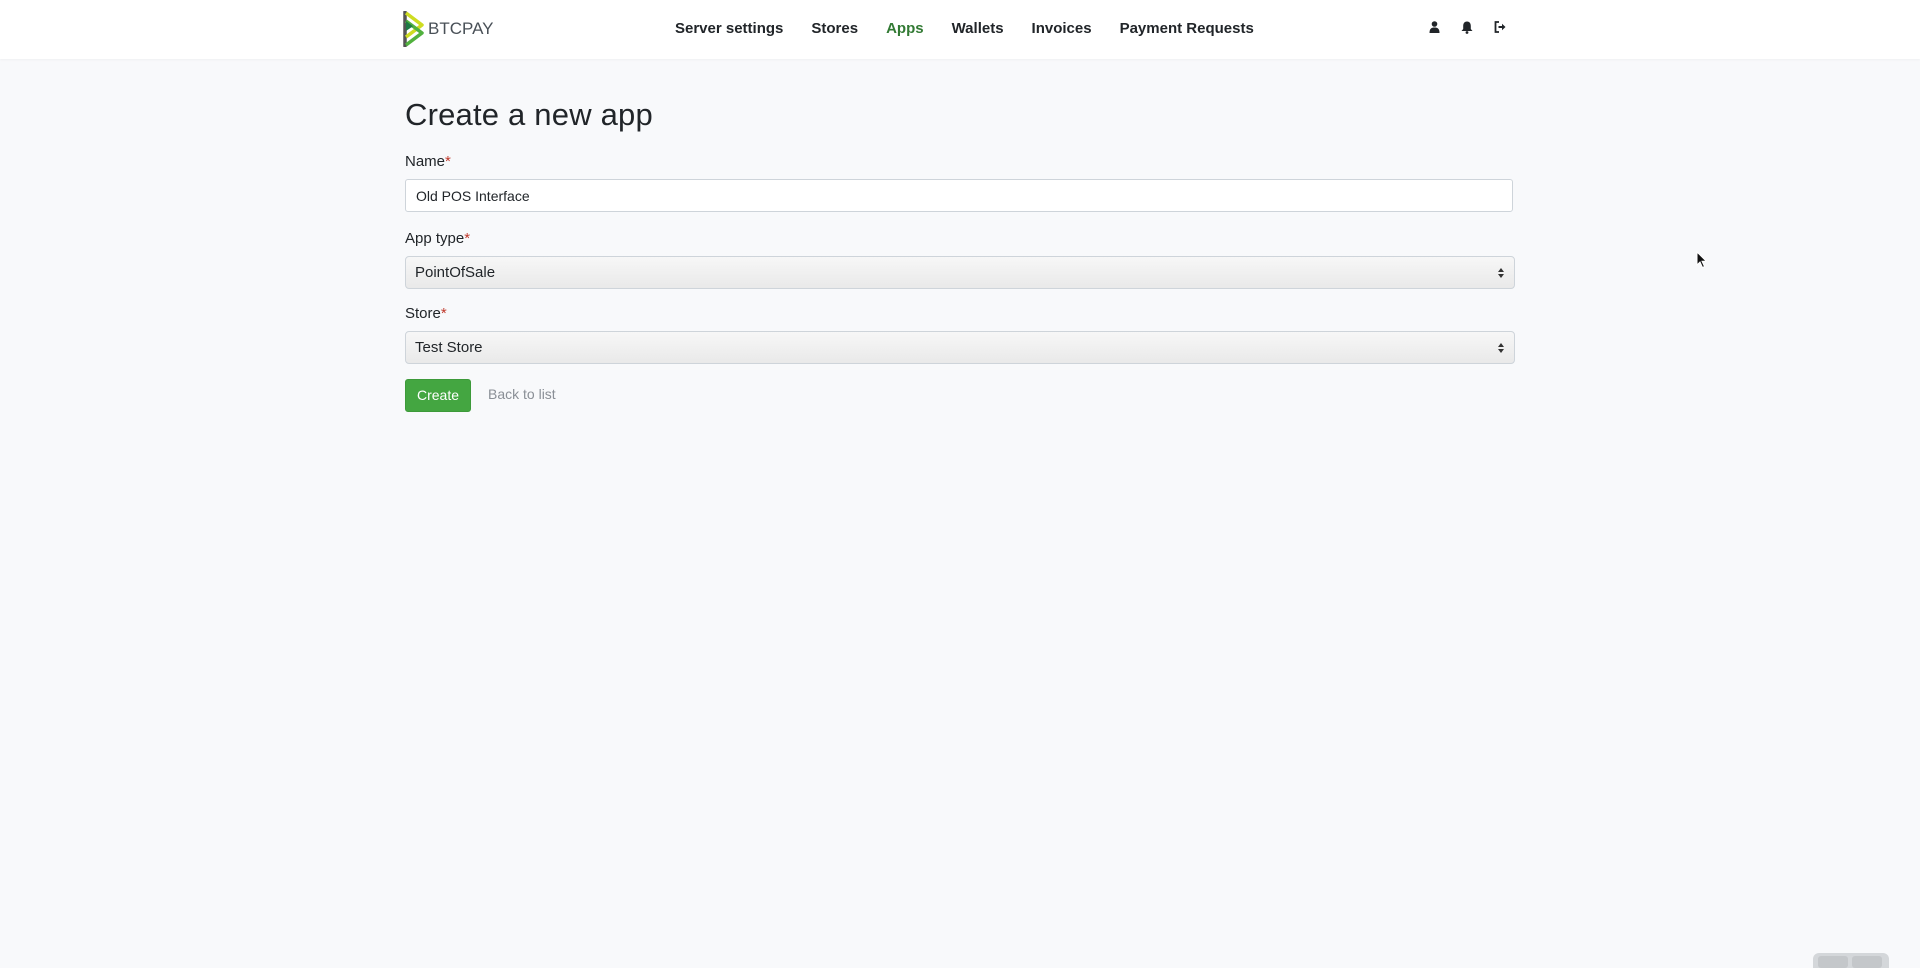 The image size is (1920, 968). What do you see at coordinates (1702, 260) in the screenshot?
I see `mouse-cursor-icon` at bounding box center [1702, 260].